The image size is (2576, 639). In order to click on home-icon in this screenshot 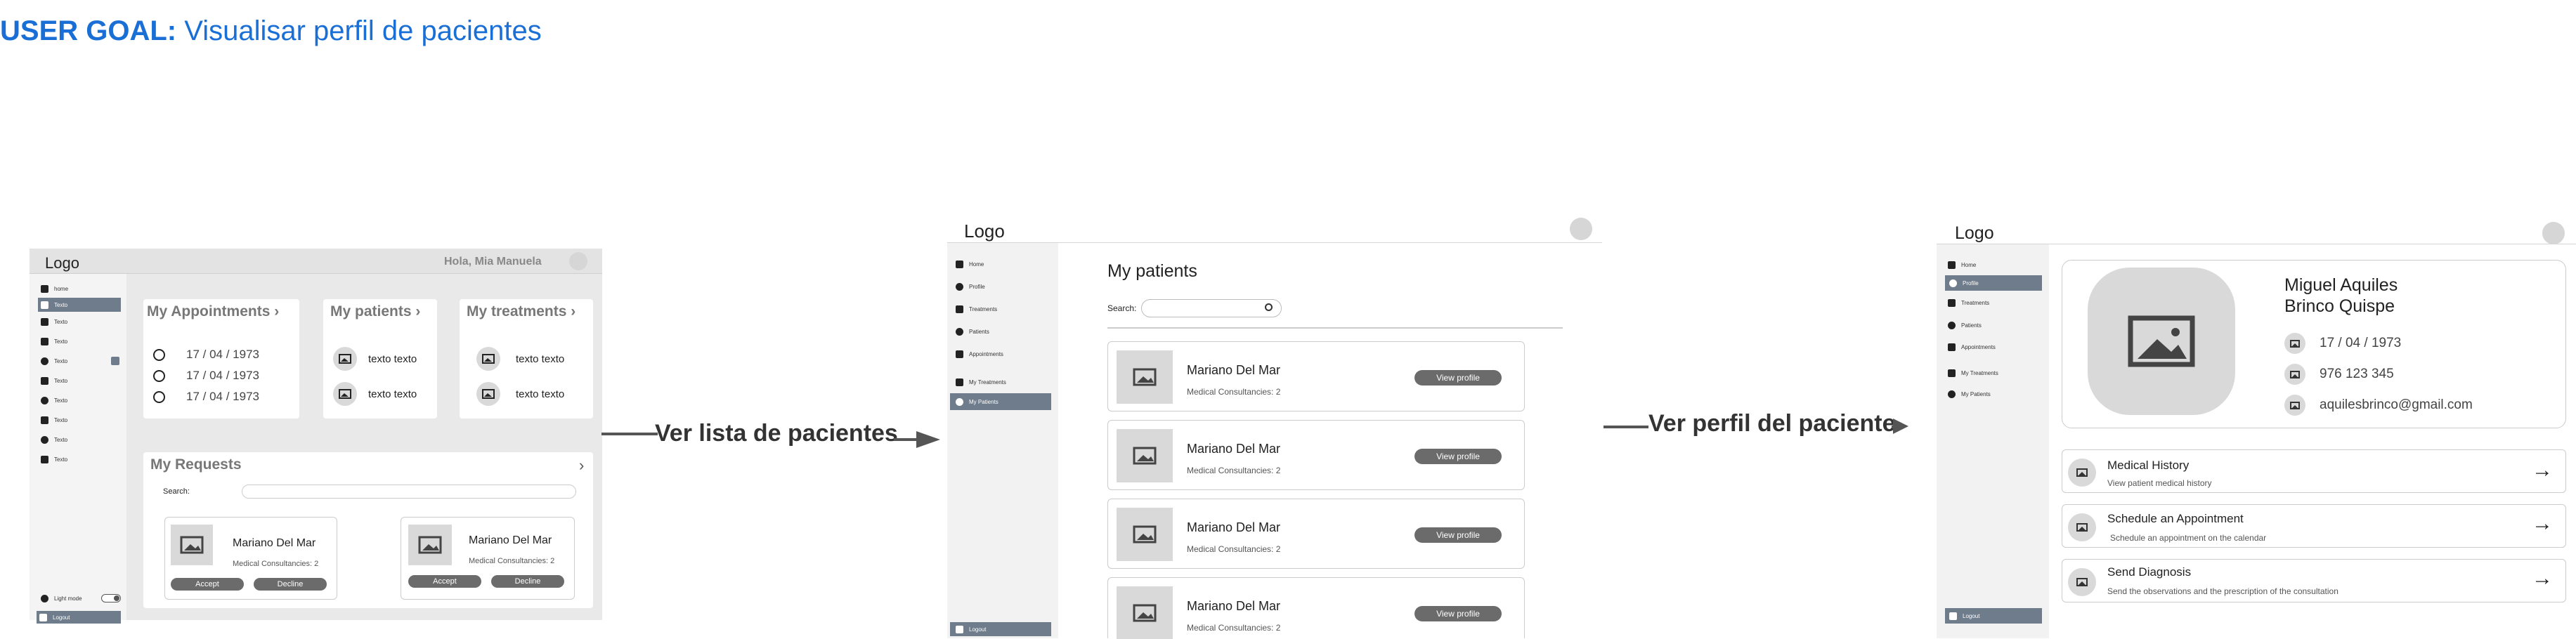, I will do `click(1952, 265)`.